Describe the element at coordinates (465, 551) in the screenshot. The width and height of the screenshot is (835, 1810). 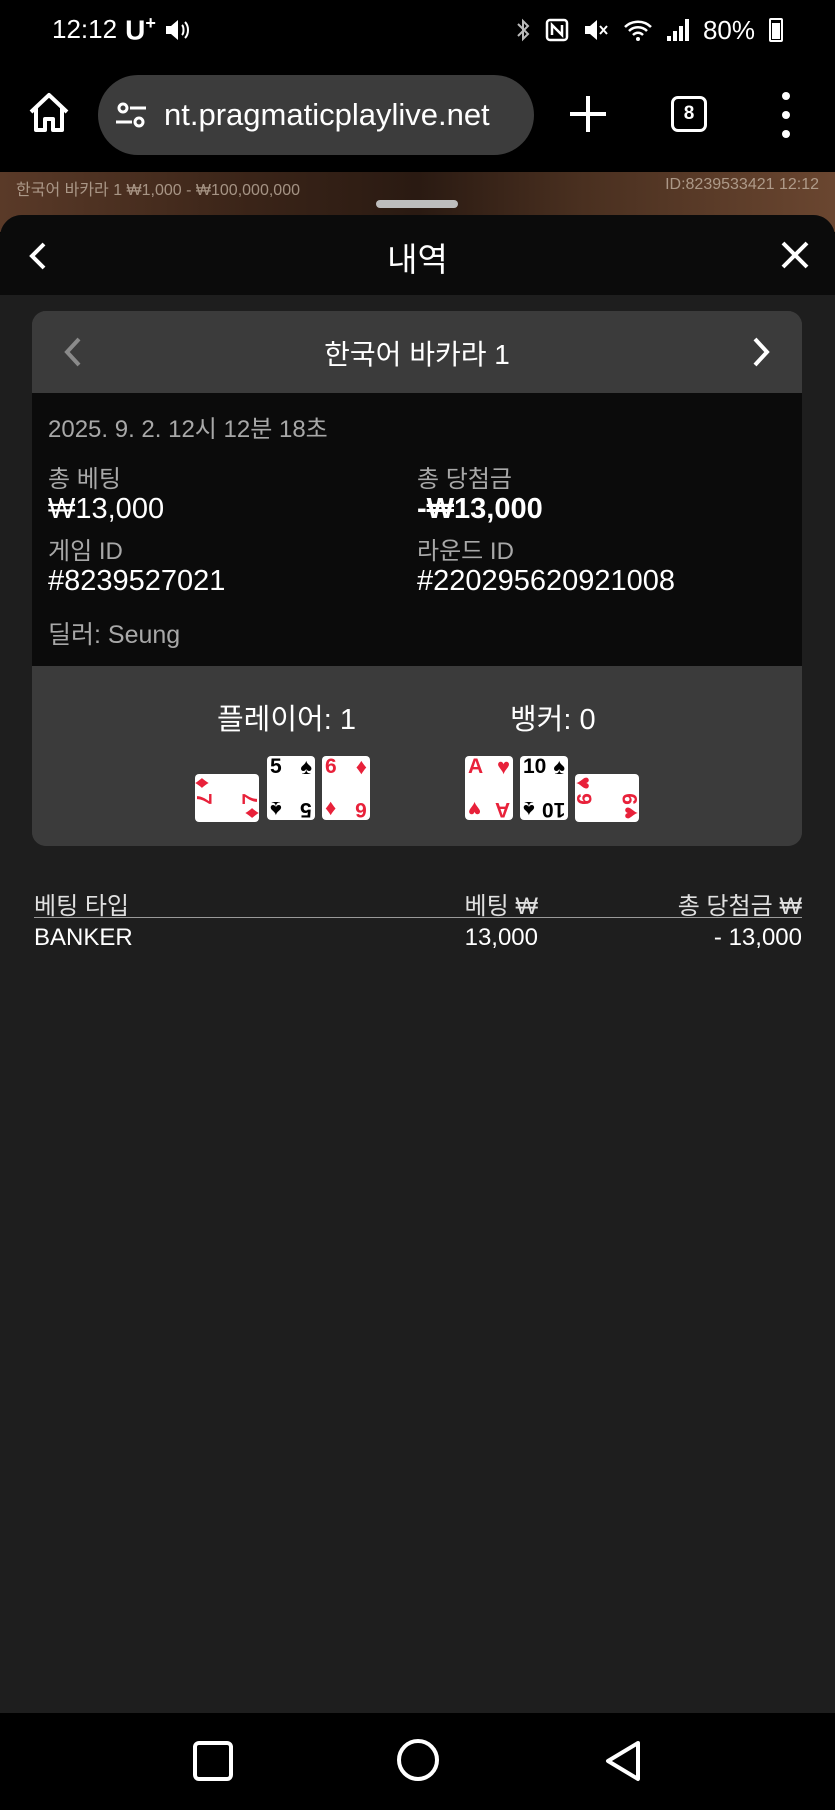
I see `round-id-label: 라운드 ID` at that location.